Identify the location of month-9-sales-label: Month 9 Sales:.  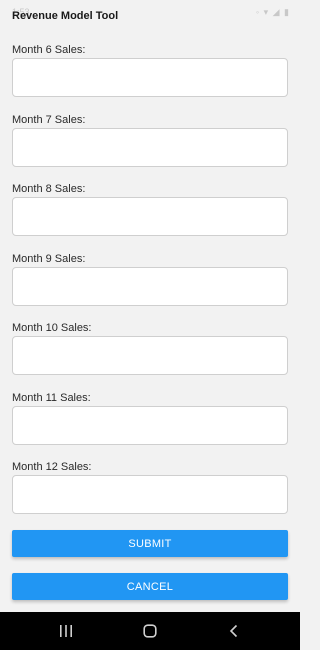
(49, 258).